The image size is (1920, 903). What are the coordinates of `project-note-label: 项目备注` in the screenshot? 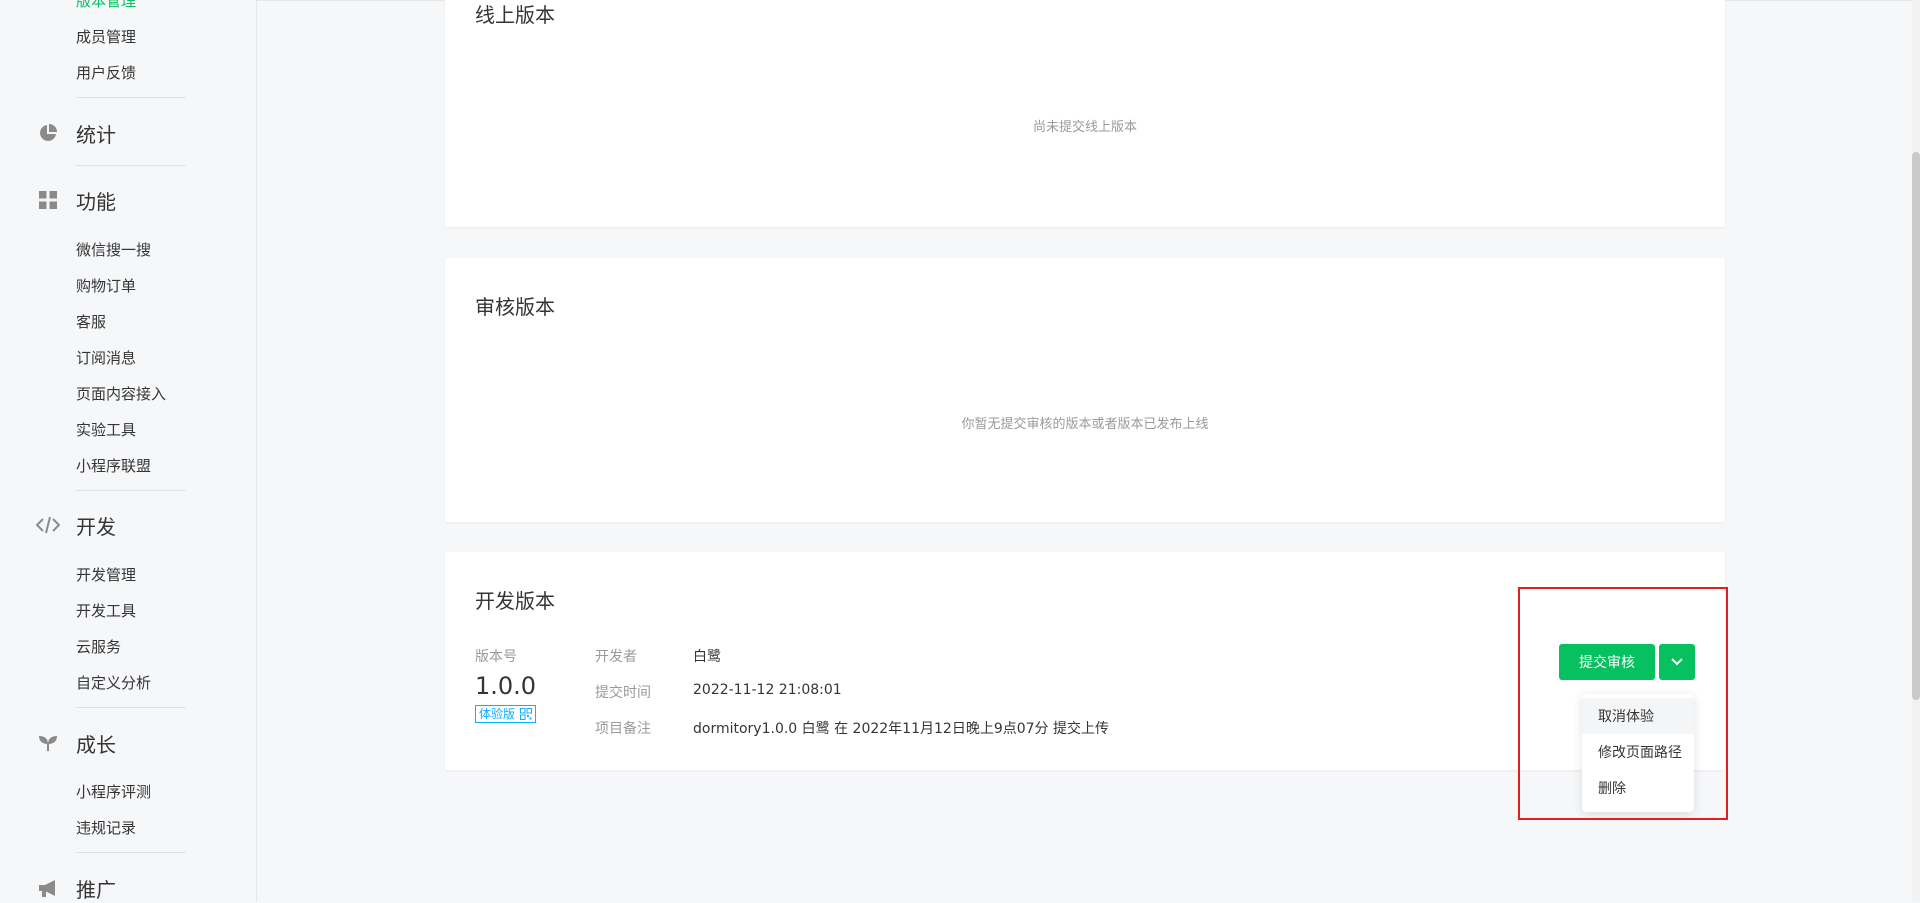 It's located at (623, 729).